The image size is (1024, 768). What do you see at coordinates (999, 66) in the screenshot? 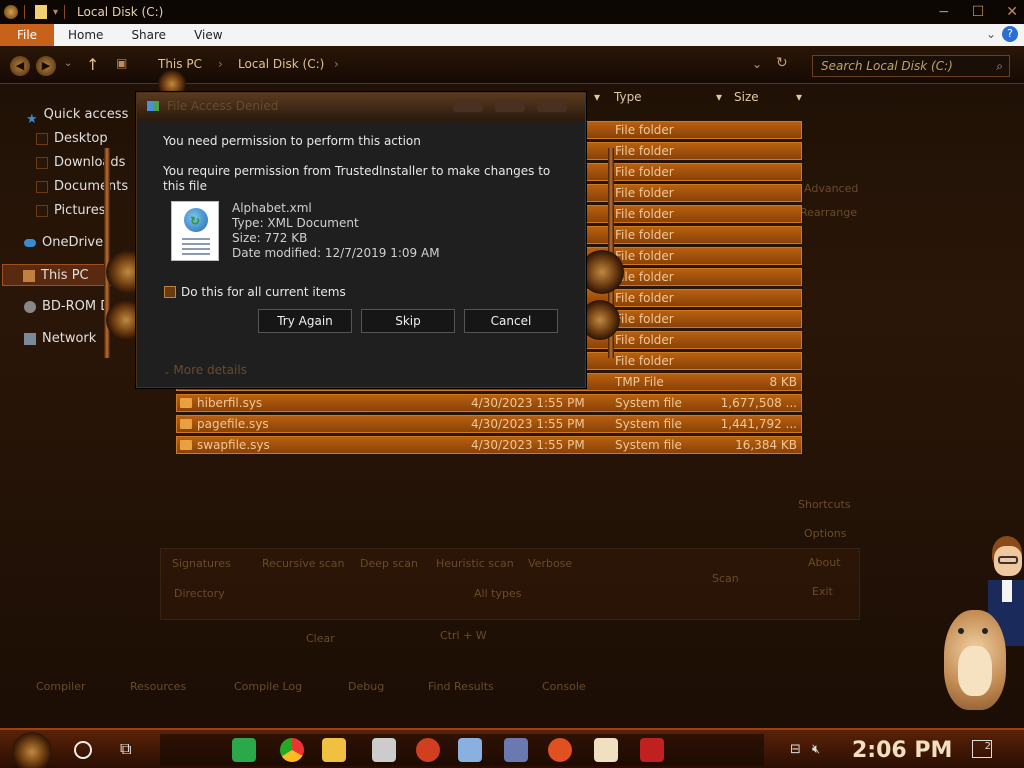
I see `search-icon: ⌕` at bounding box center [999, 66].